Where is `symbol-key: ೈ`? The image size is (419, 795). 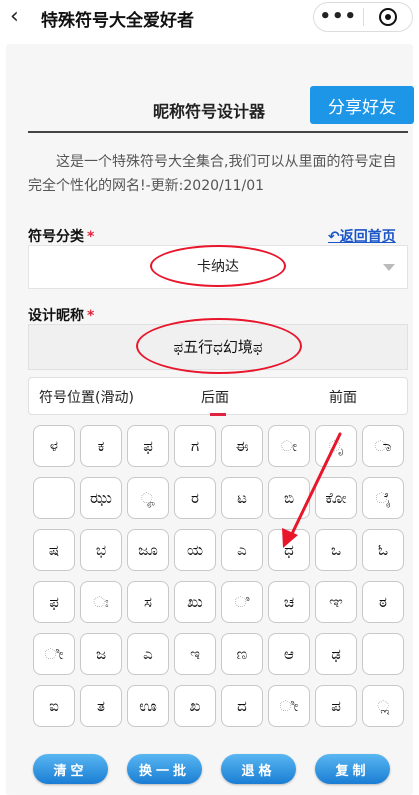
symbol-key: ೈ is located at coordinates (383, 498).